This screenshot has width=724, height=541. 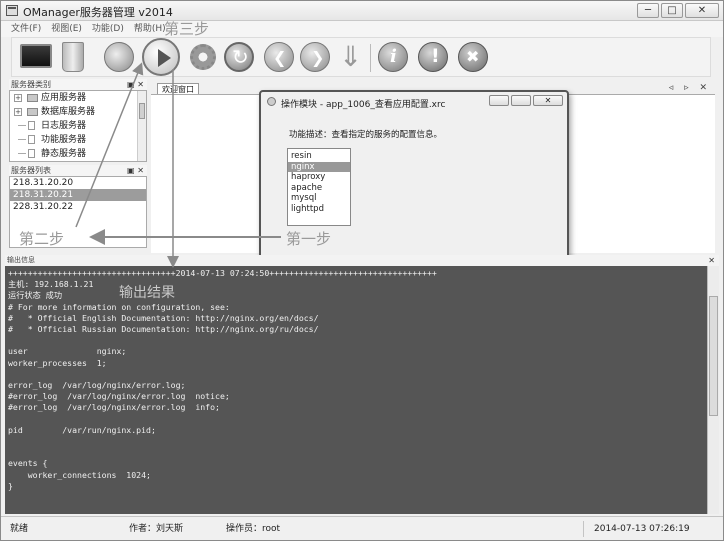 I want to click on category-tree: + 应用服务器 + 数据库服务器 日志服务器 功能服务器 静态服务器, so click(x=78, y=126).